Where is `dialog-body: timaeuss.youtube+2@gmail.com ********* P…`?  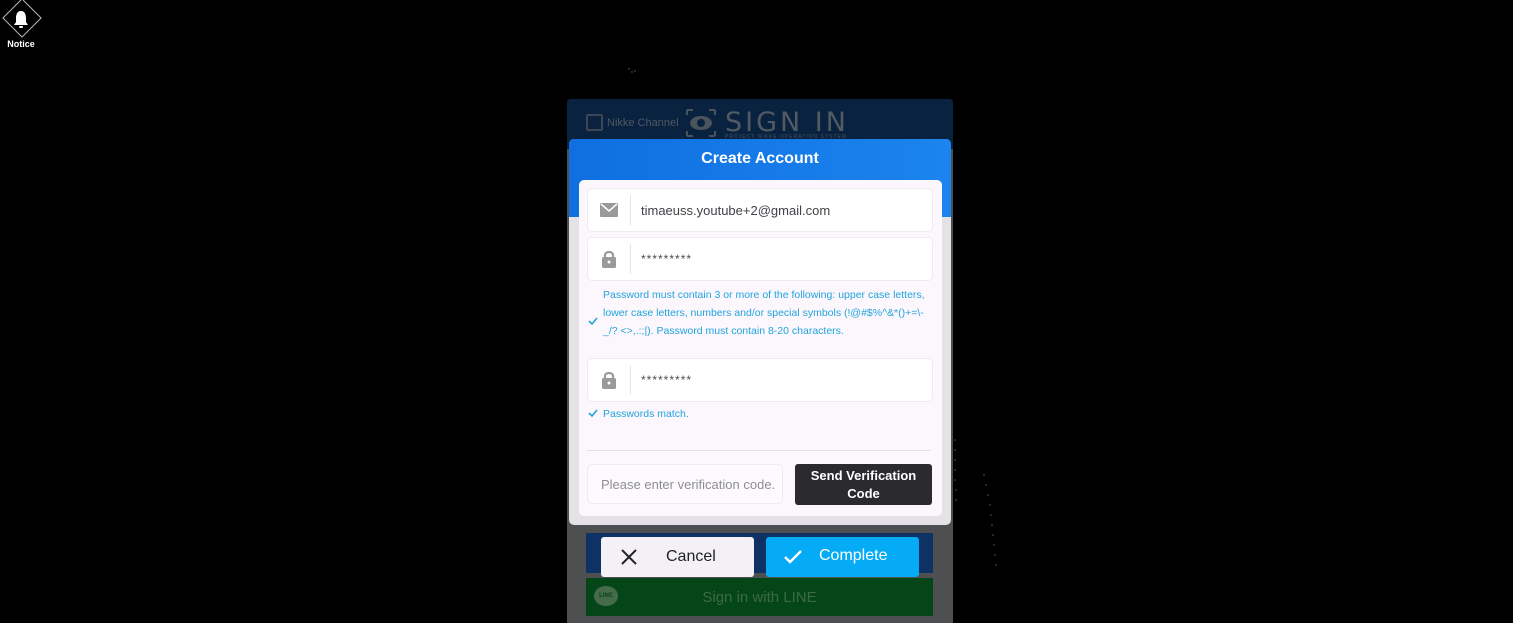
dialog-body: timaeuss.youtube+2@gmail.com ********* P… is located at coordinates (760, 348).